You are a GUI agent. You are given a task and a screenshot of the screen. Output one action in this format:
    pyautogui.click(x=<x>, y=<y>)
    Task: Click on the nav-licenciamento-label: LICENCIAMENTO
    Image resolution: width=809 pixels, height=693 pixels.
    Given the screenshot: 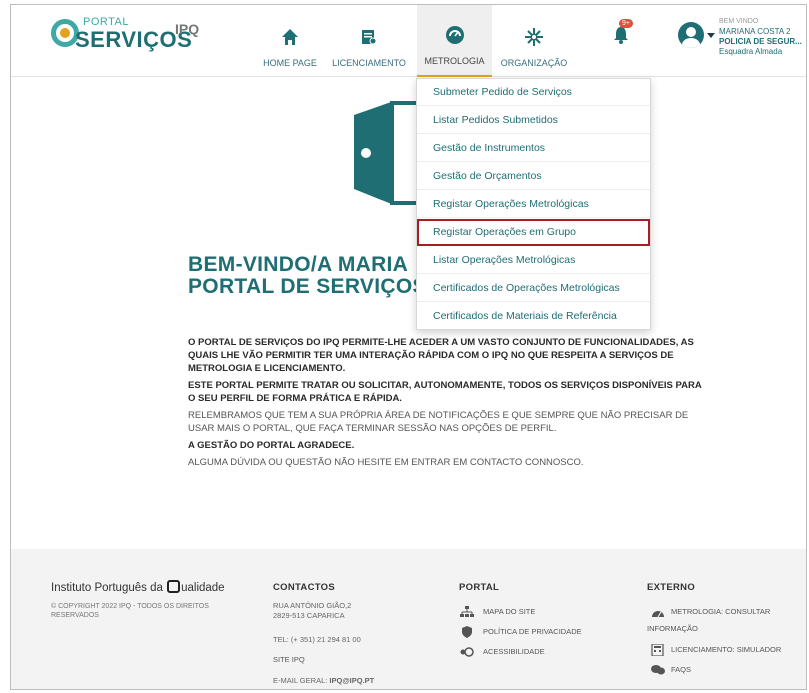 What is the action you would take?
    pyautogui.click(x=369, y=63)
    